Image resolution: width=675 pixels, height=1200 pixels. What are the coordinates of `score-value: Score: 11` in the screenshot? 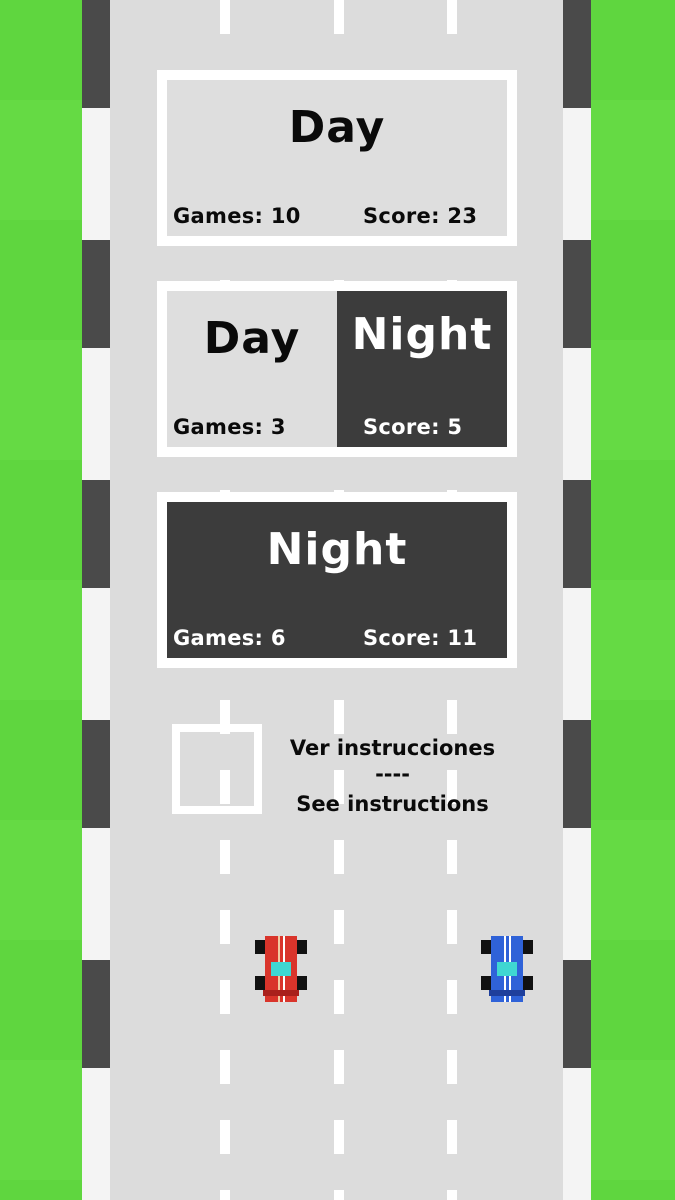 It's located at (420, 638).